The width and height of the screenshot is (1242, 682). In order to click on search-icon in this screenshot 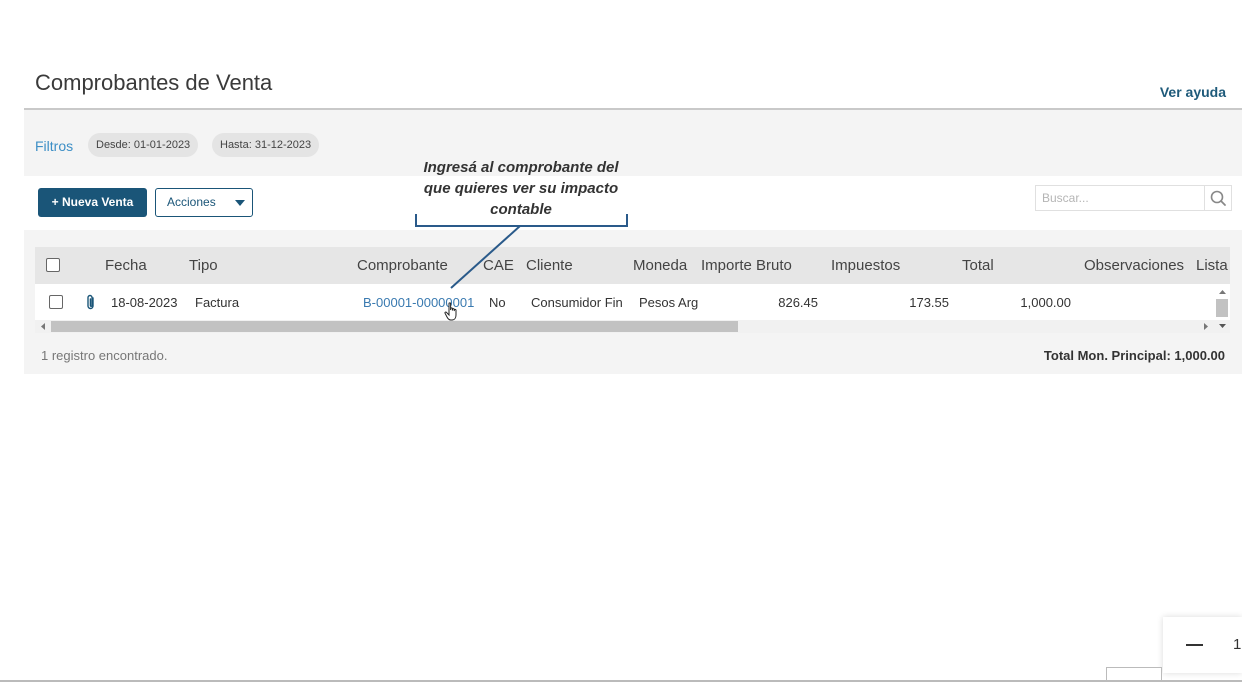, I will do `click(1218, 198)`.